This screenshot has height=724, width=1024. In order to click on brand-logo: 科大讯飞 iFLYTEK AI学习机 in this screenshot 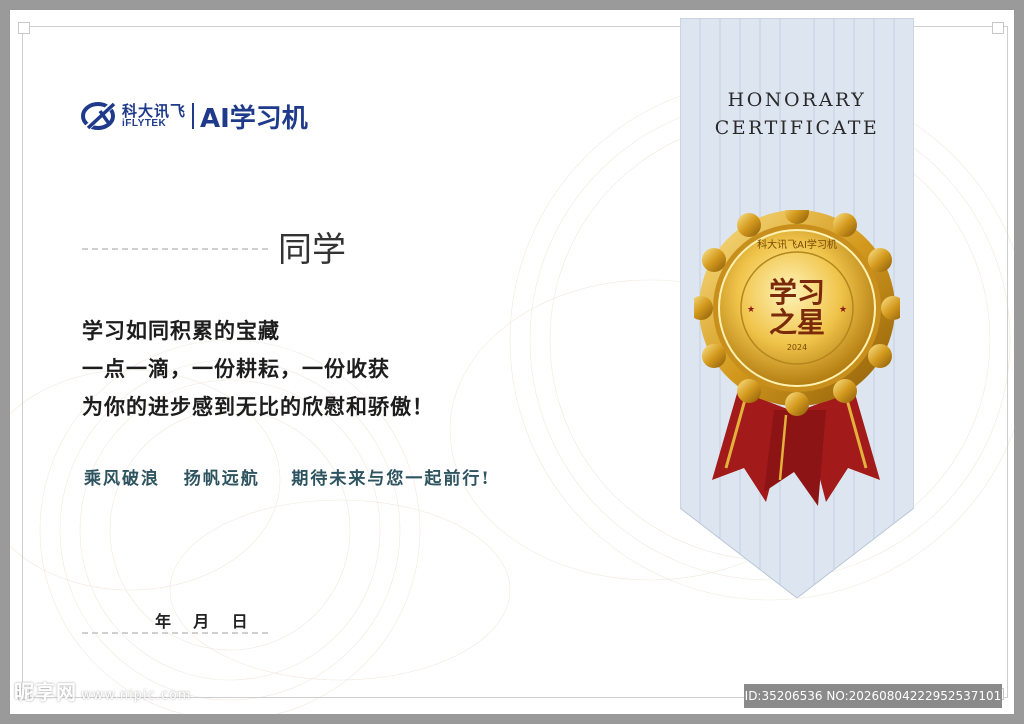, I will do `click(194, 116)`.